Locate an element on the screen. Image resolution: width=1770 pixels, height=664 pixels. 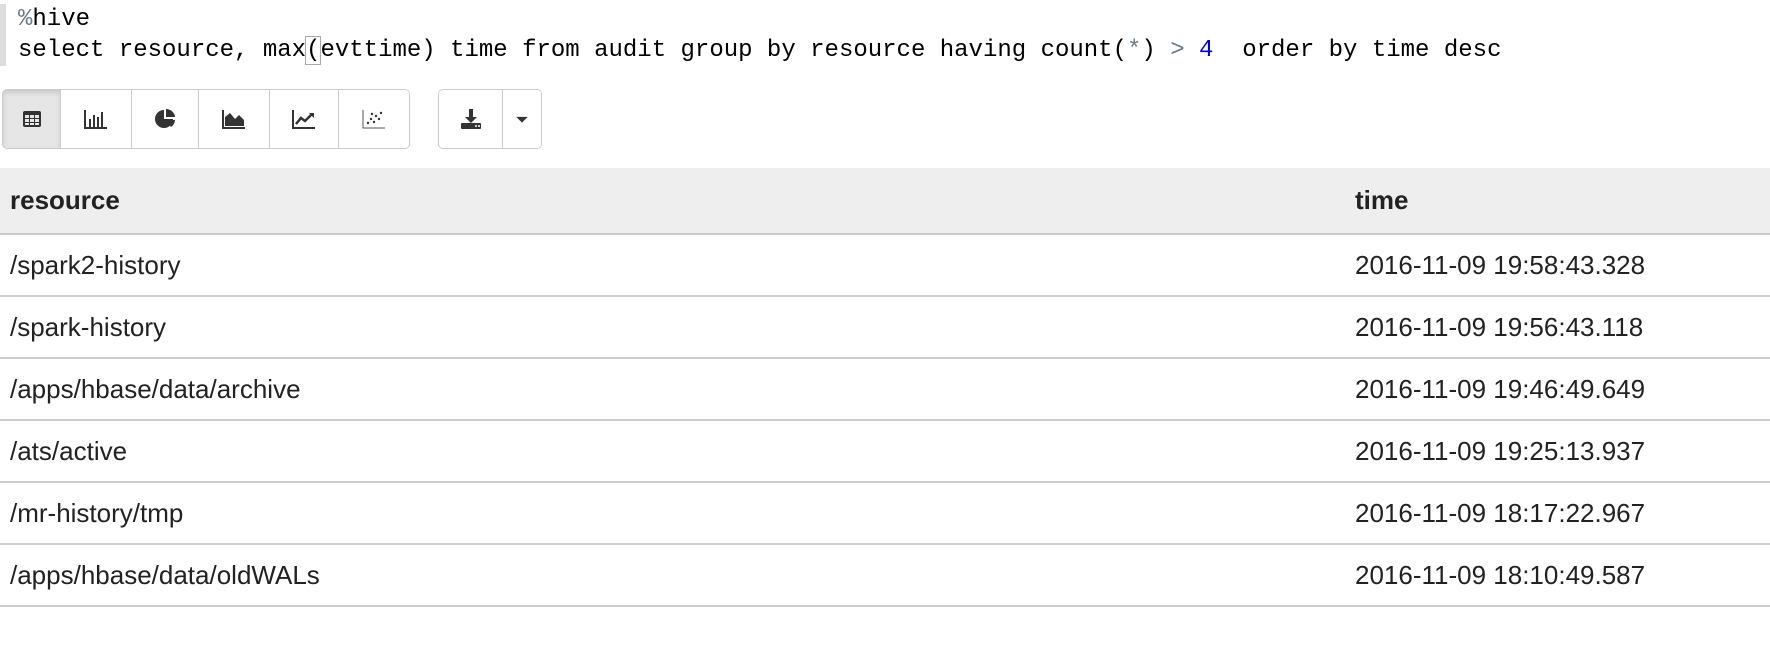
scatter-chart-button is located at coordinates (374, 119).